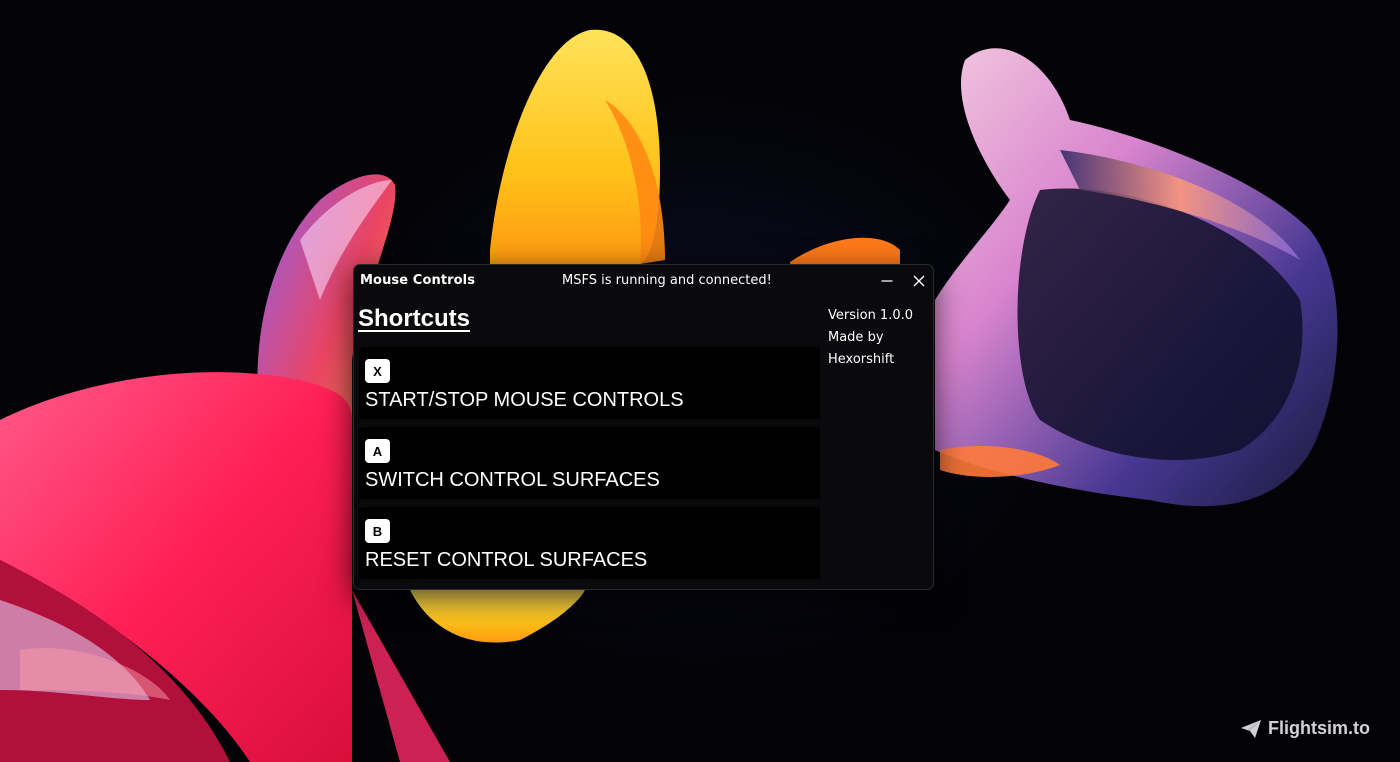 The height and width of the screenshot is (762, 1400). I want to click on shortcuts-heading: Shortcuts, so click(414, 318).